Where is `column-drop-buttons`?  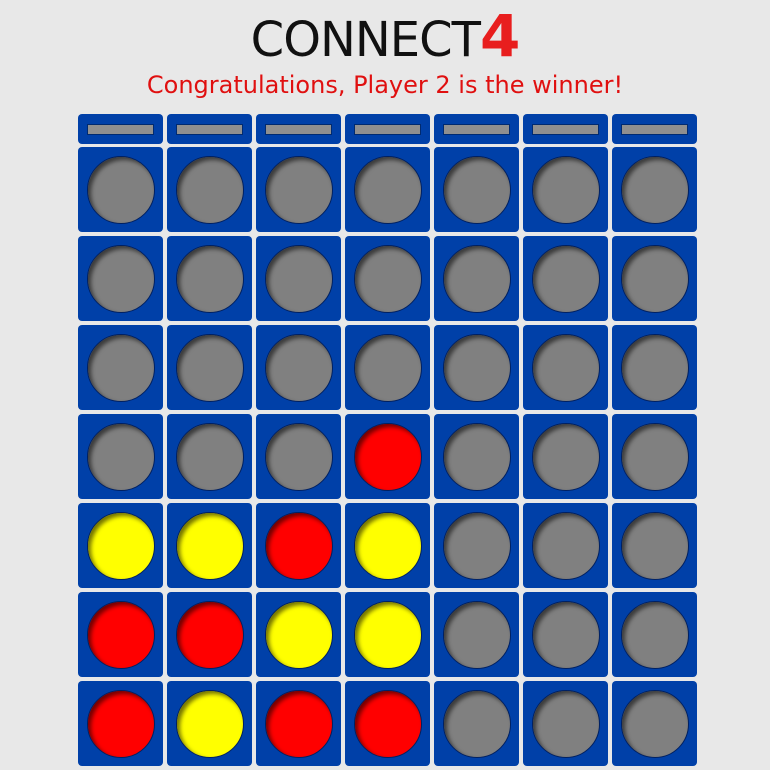 column-drop-buttons is located at coordinates (390, 129).